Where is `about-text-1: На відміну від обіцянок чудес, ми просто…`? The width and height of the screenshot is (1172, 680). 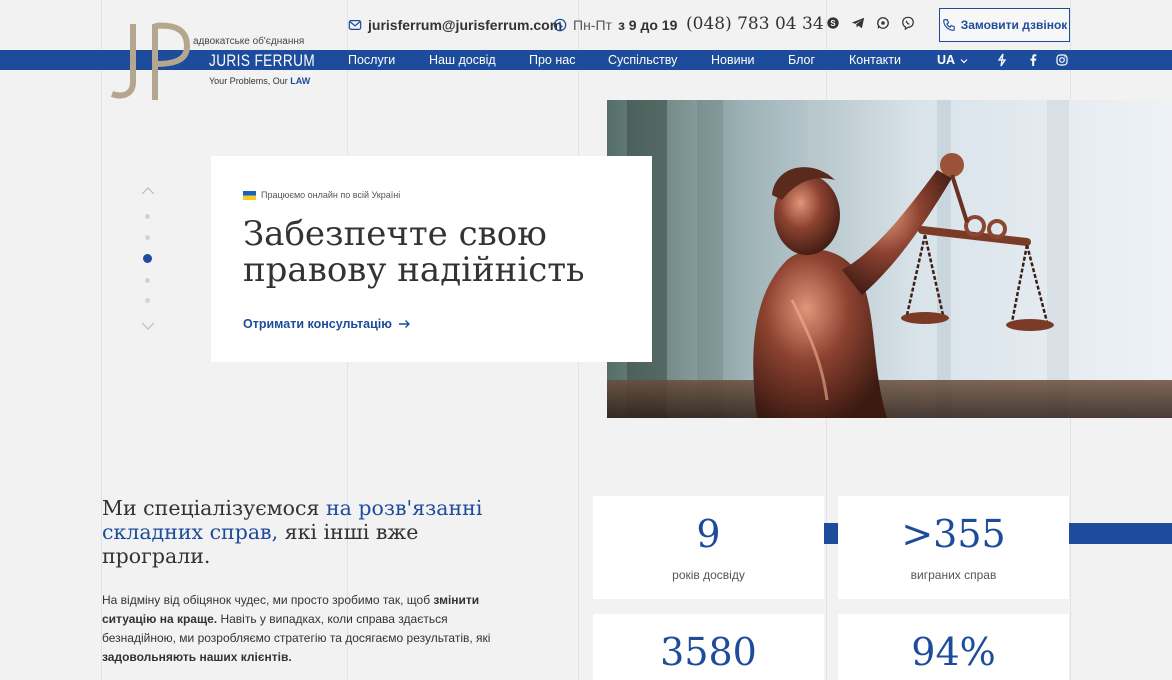 about-text-1: На відміну від обіцянок чудес, ми просто… is located at coordinates (266, 600).